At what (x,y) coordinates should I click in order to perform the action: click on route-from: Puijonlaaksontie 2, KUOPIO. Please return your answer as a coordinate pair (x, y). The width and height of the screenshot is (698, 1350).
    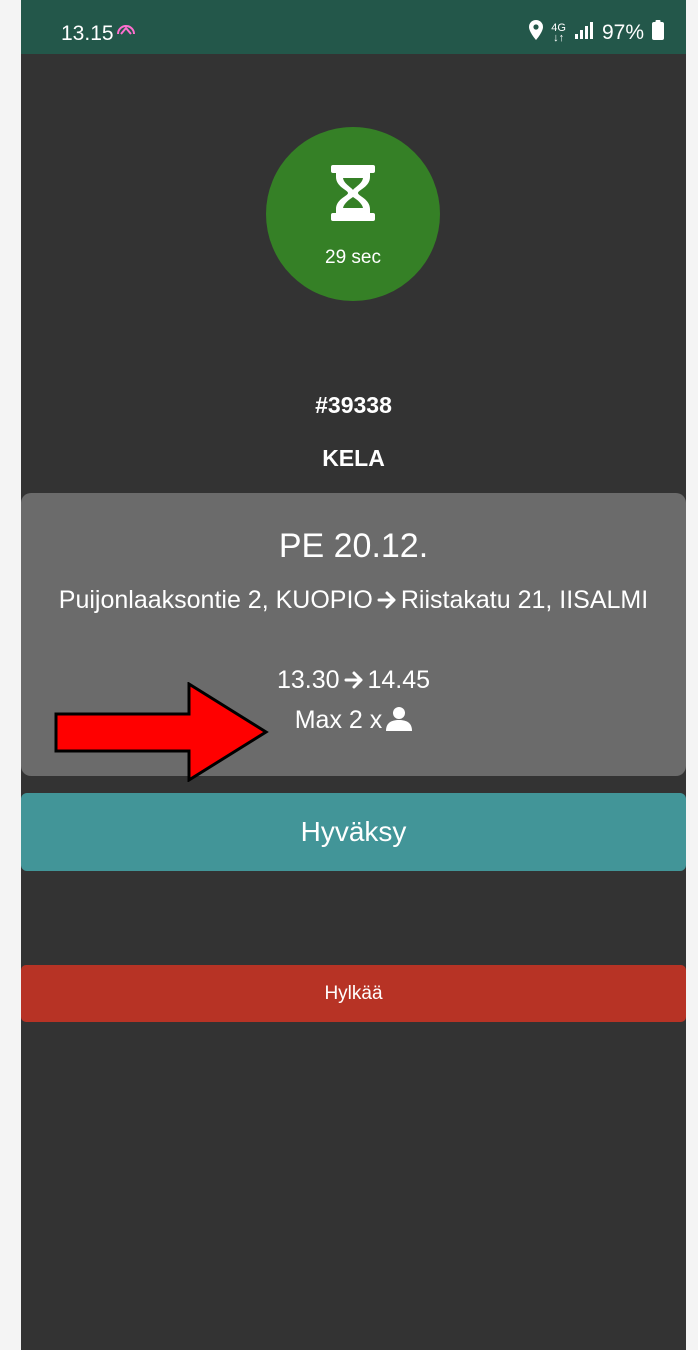
    Looking at the image, I should click on (215, 600).